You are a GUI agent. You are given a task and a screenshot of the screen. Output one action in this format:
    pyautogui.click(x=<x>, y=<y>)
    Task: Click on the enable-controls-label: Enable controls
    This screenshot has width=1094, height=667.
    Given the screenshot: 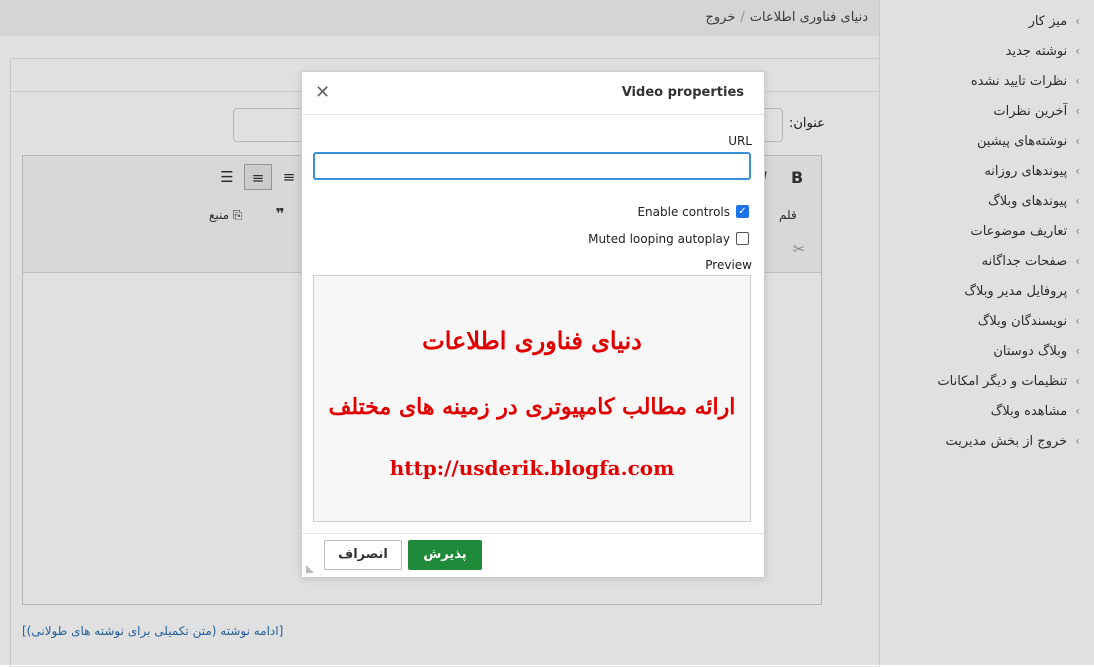 What is the action you would take?
    pyautogui.click(x=683, y=212)
    